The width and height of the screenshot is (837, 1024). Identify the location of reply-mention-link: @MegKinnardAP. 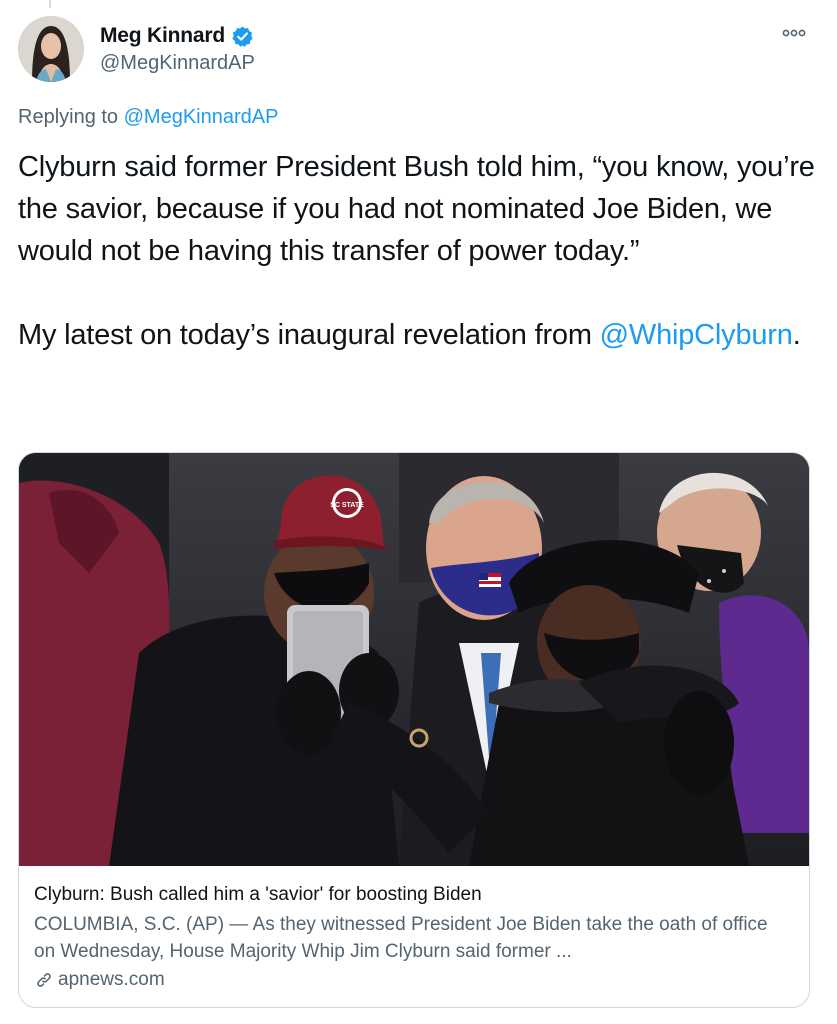
(201, 117).